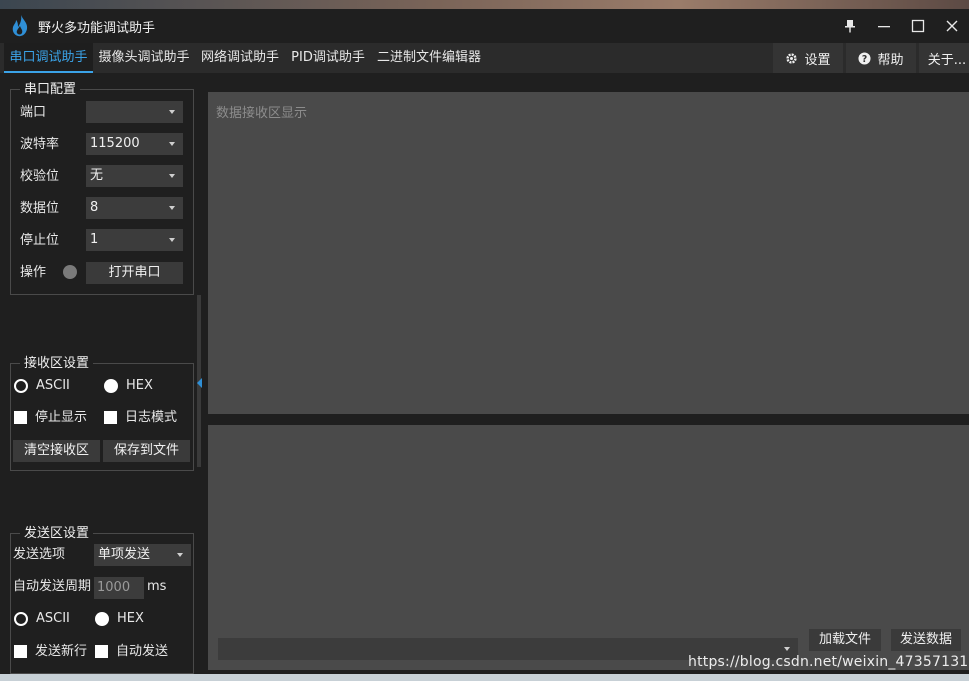  Describe the element at coordinates (53, 618) in the screenshot. I see `send-ascii-label: ASCII` at that location.